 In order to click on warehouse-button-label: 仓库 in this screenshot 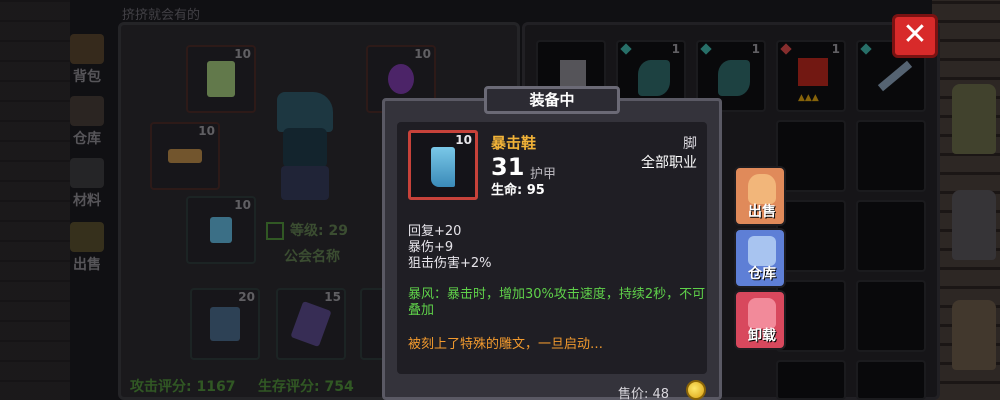, I will do `click(762, 274)`.